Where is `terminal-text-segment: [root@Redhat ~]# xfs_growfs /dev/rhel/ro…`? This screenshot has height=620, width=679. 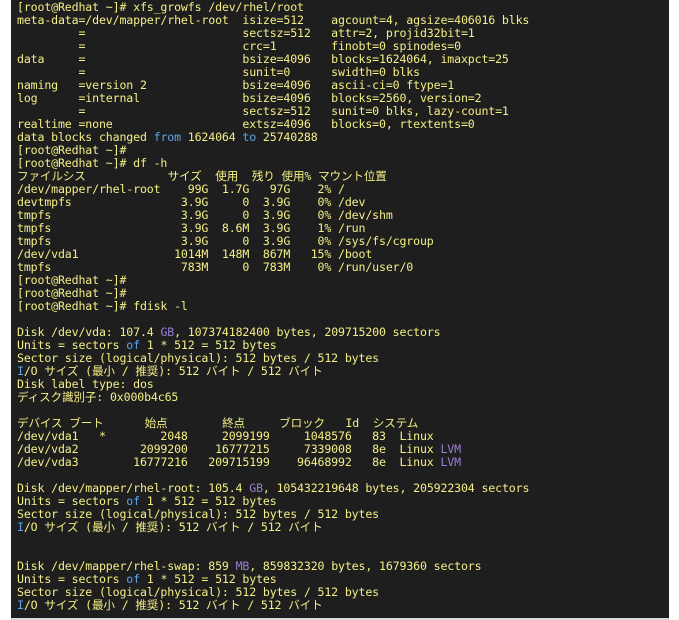 terminal-text-segment: [root@Redhat ~]# xfs_growfs /dev/rhel/ro… is located at coordinates (160, 7).